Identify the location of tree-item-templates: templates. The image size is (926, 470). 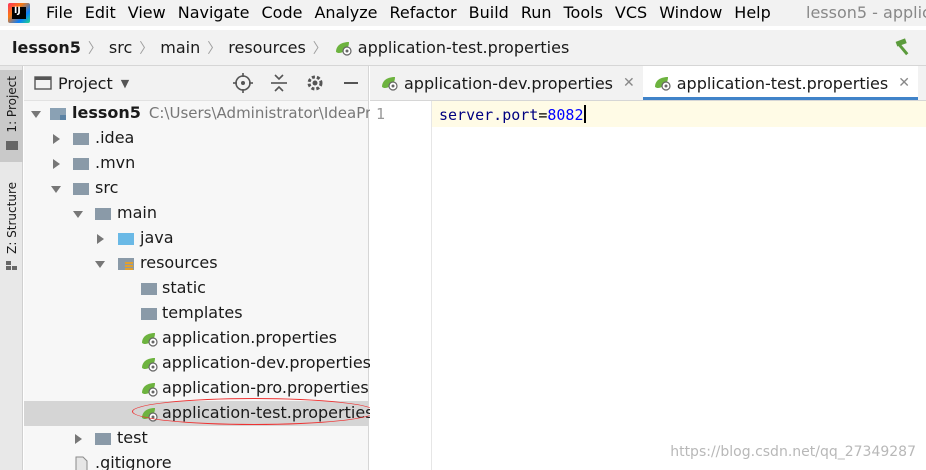
(196, 313).